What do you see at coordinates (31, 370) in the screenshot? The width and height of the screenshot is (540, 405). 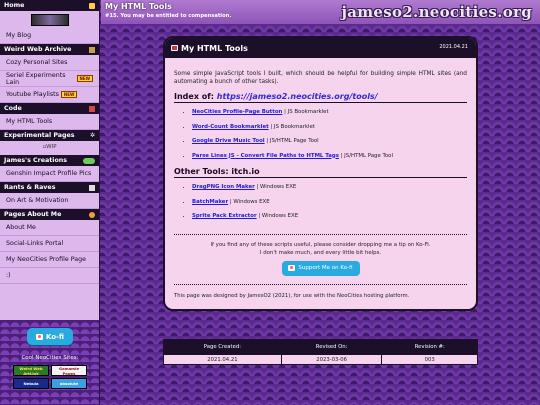 I see `cool-site-badge: Weird Web ArtLink` at bounding box center [31, 370].